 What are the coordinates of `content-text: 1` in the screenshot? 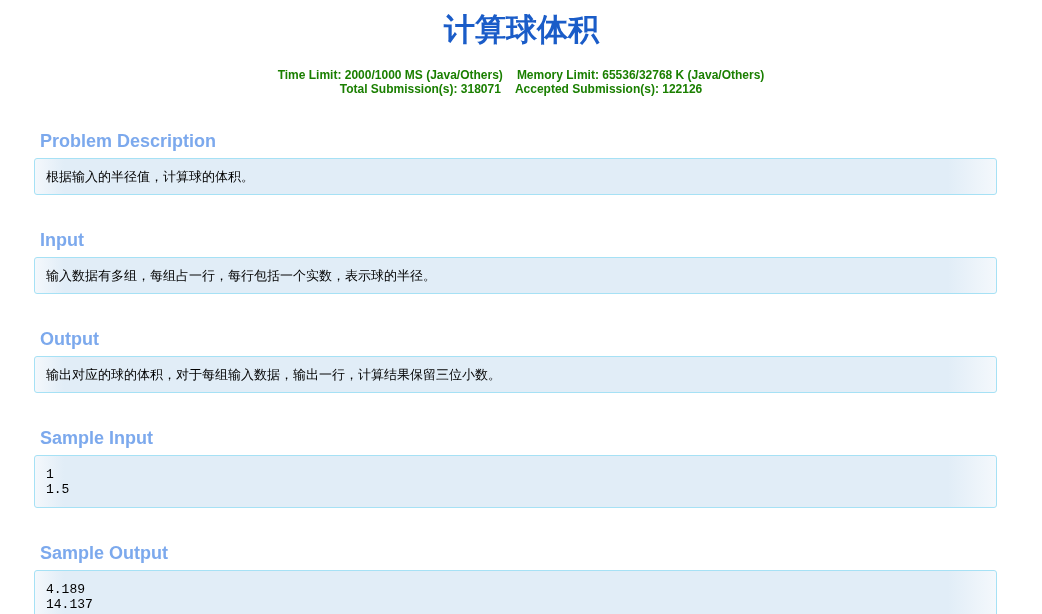 It's located at (50, 474).